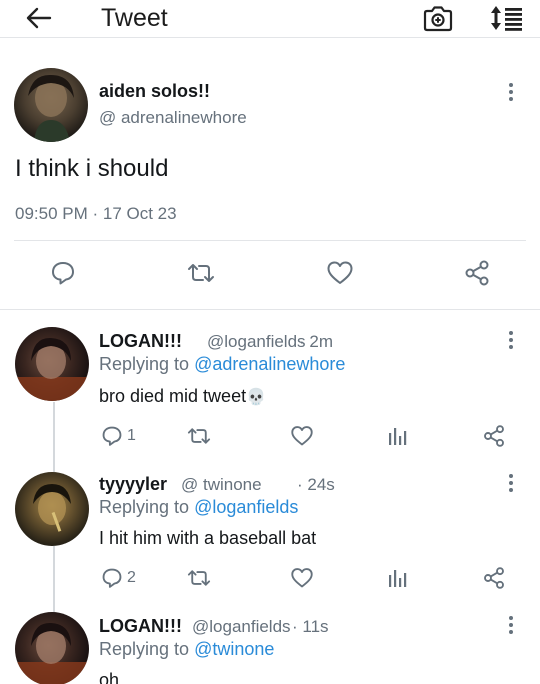  Describe the element at coordinates (270, 309) in the screenshot. I see `section-divider` at that location.